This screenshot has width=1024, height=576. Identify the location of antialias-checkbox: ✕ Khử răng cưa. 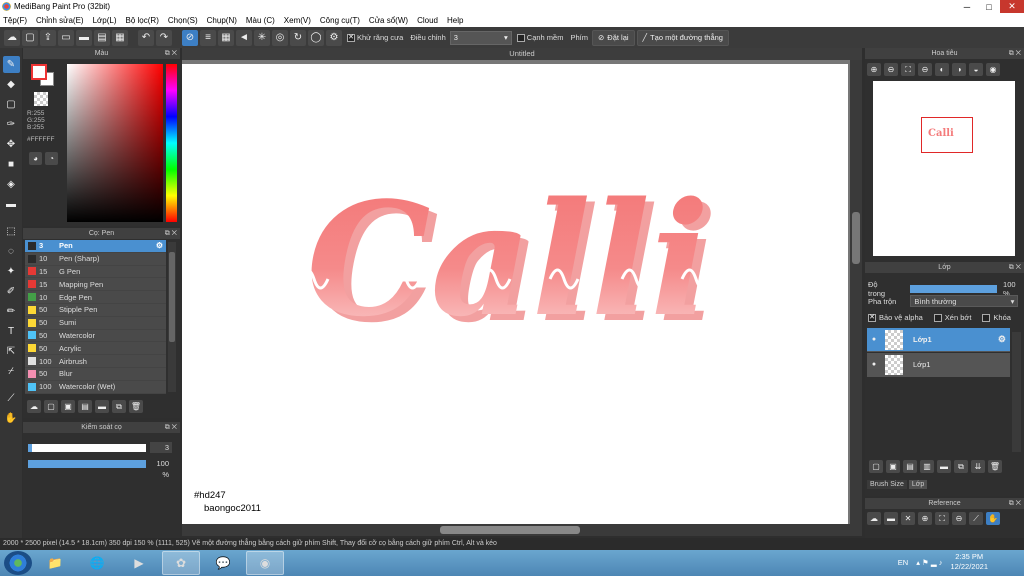
(375, 37).